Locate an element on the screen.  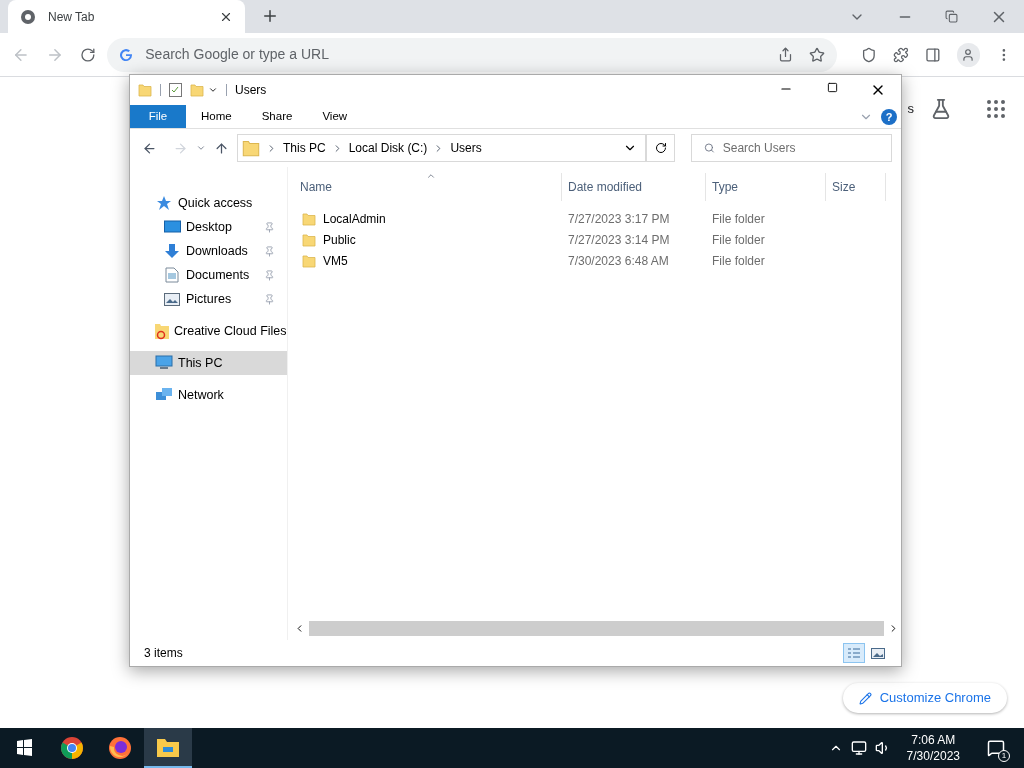
up-icon is located at coordinates (221, 148).